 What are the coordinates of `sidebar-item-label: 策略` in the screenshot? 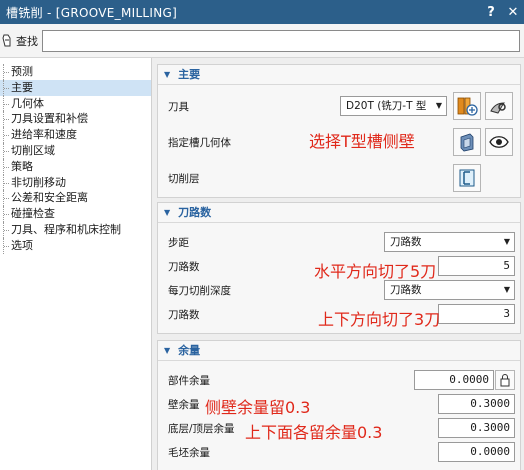 It's located at (22, 166).